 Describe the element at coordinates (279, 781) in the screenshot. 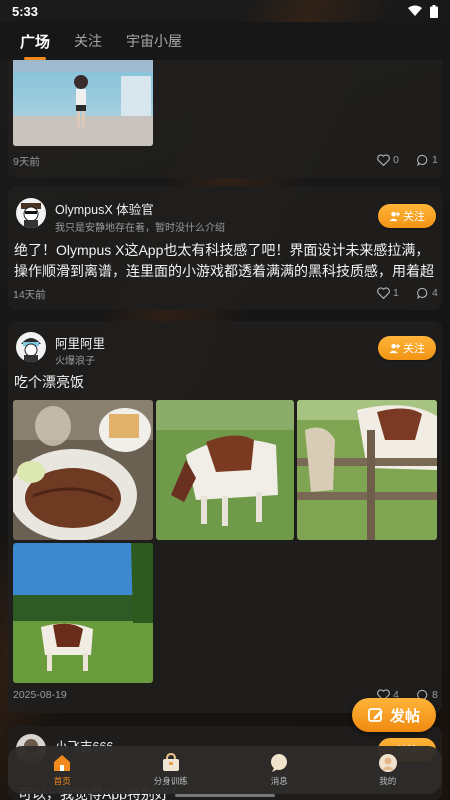

I see `nav-messages-label: 消息` at that location.